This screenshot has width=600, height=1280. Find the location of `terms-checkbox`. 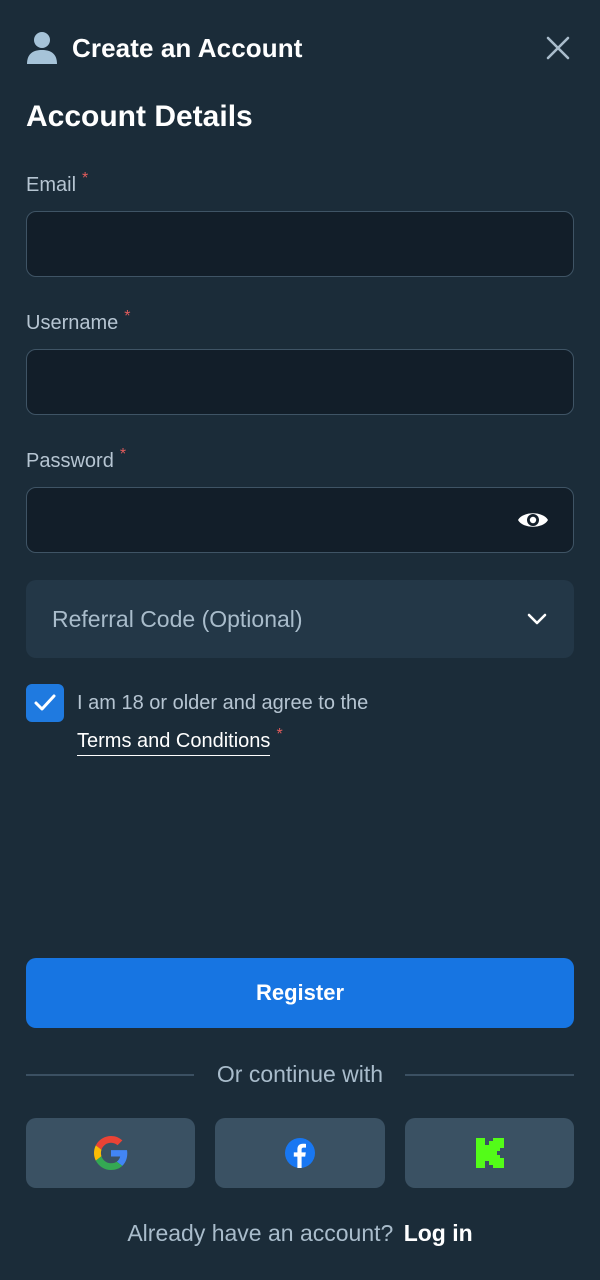

terms-checkbox is located at coordinates (45, 703).